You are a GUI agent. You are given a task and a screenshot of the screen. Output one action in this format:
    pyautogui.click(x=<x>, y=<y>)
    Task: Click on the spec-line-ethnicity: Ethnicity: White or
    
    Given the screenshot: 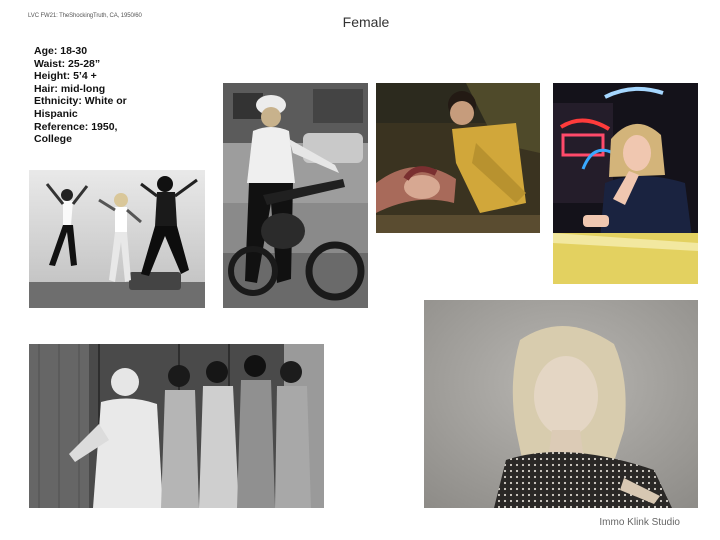 What is the action you would take?
    pyautogui.click(x=80, y=101)
    